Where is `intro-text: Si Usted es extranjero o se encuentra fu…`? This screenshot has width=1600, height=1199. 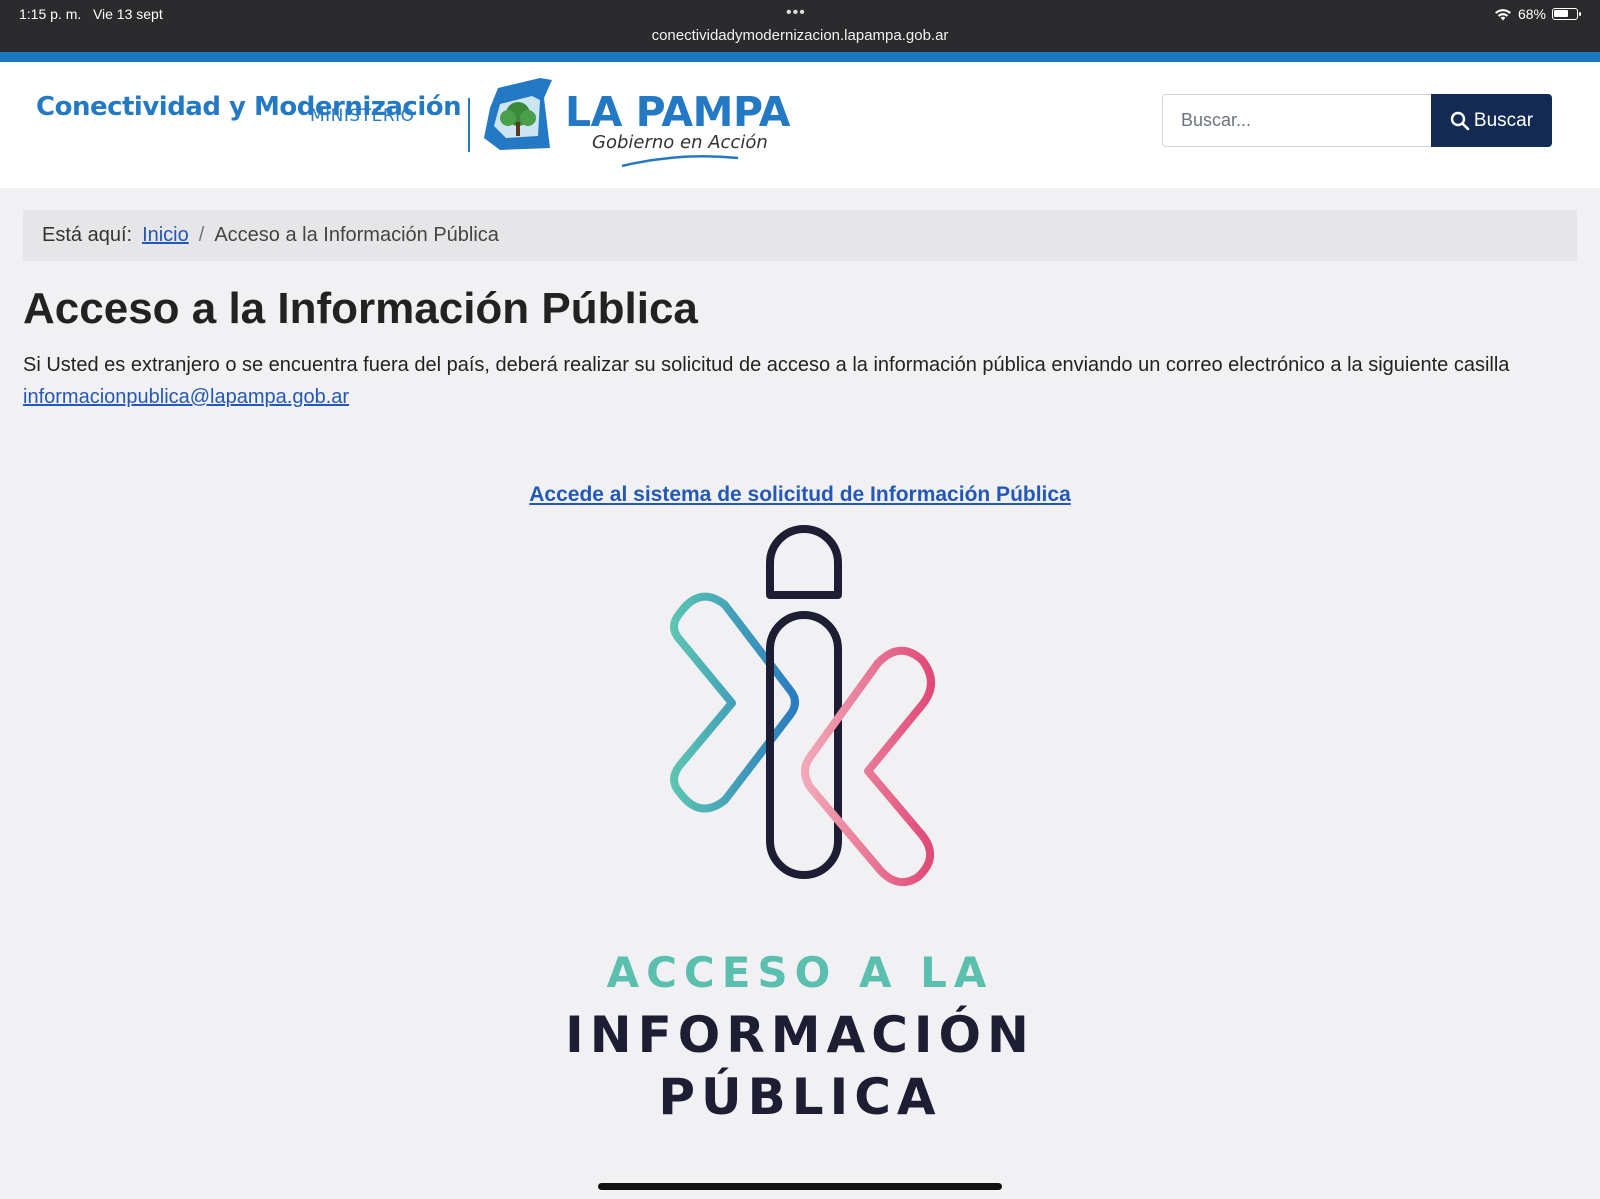 intro-text: Si Usted es extranjero o se encuentra fu… is located at coordinates (766, 365).